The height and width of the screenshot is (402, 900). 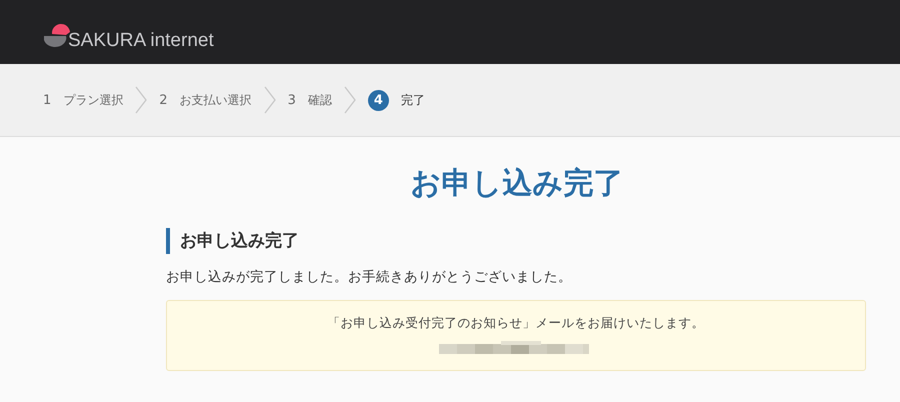 I want to click on page-title: お申し込み完了, so click(x=517, y=184).